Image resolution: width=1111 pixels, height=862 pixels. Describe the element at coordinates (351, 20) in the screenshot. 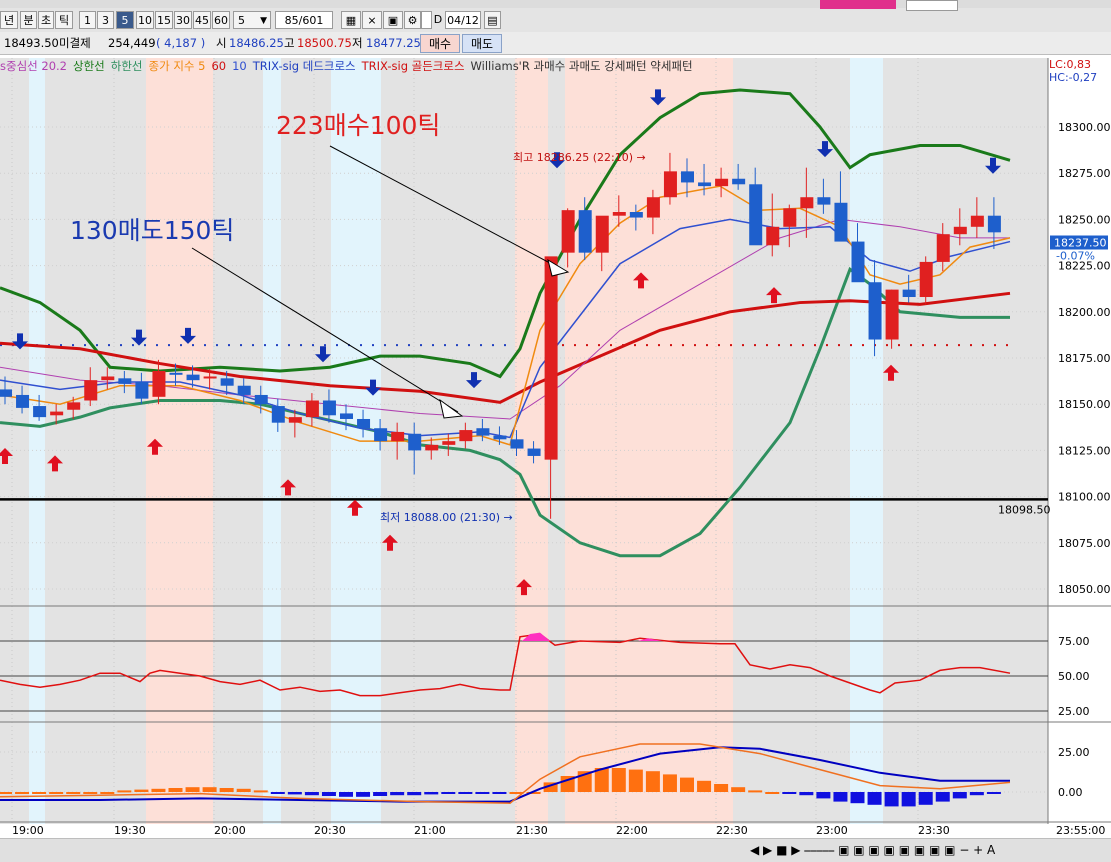

I see `grid-icon: ▦` at that location.